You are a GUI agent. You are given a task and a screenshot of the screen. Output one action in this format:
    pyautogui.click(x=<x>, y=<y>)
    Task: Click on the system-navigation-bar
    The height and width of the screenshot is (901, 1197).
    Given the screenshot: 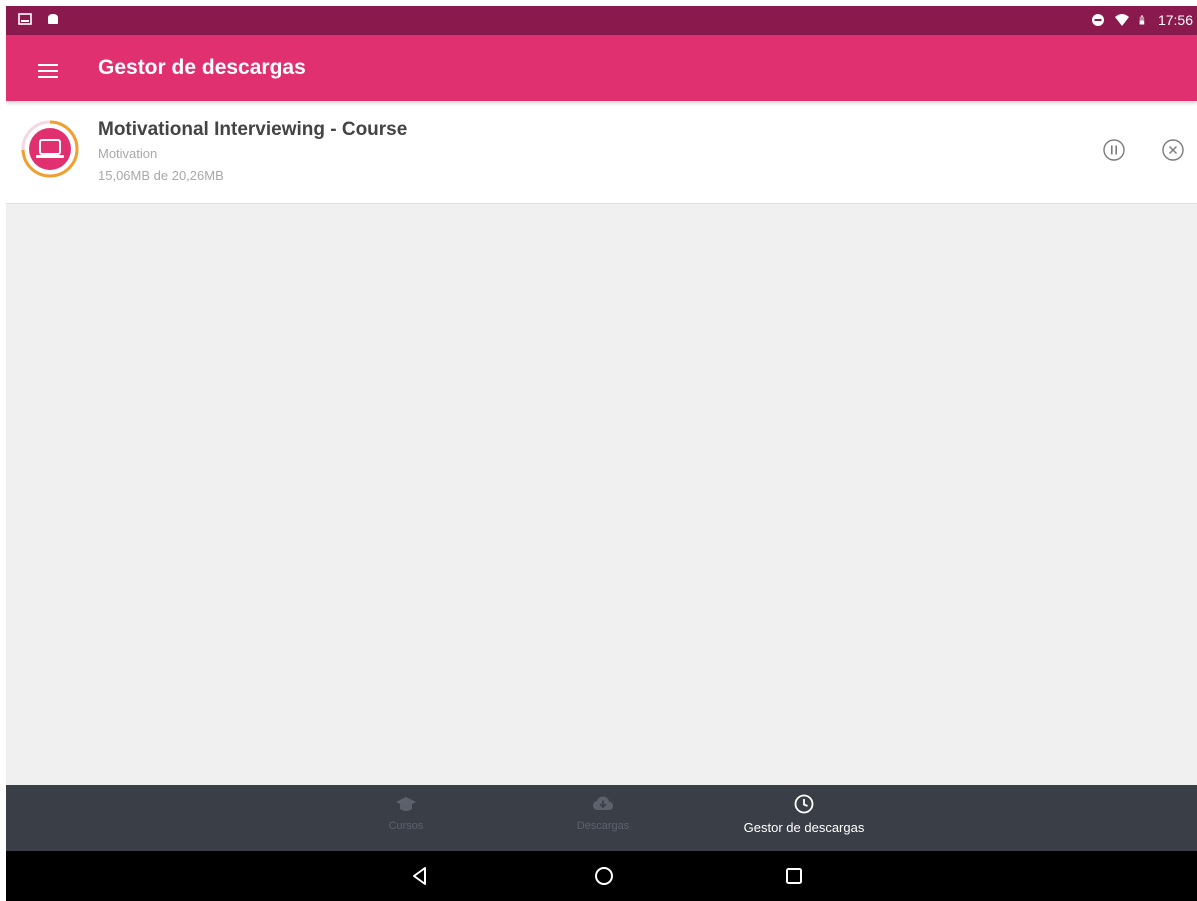 What is the action you would take?
    pyautogui.click(x=601, y=876)
    